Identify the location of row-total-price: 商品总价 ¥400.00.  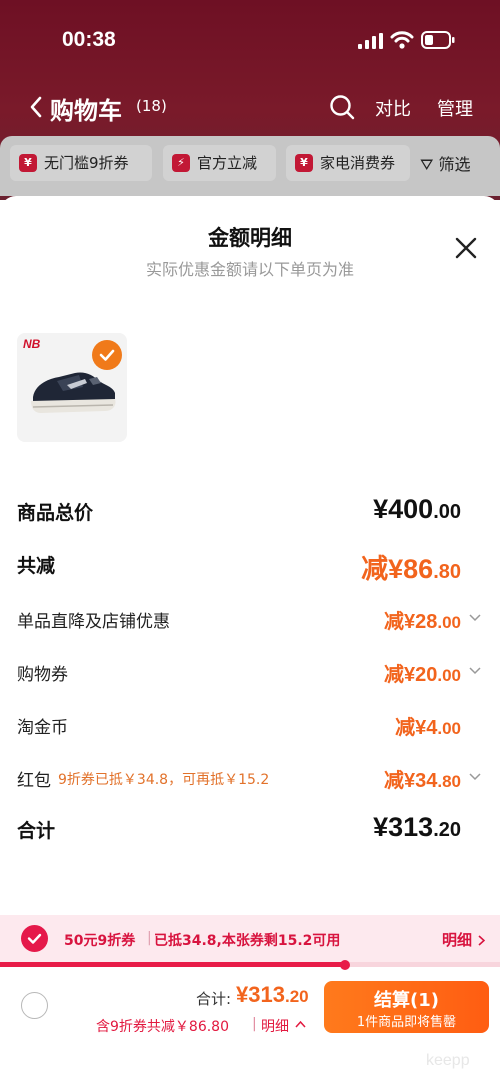
(250, 513).